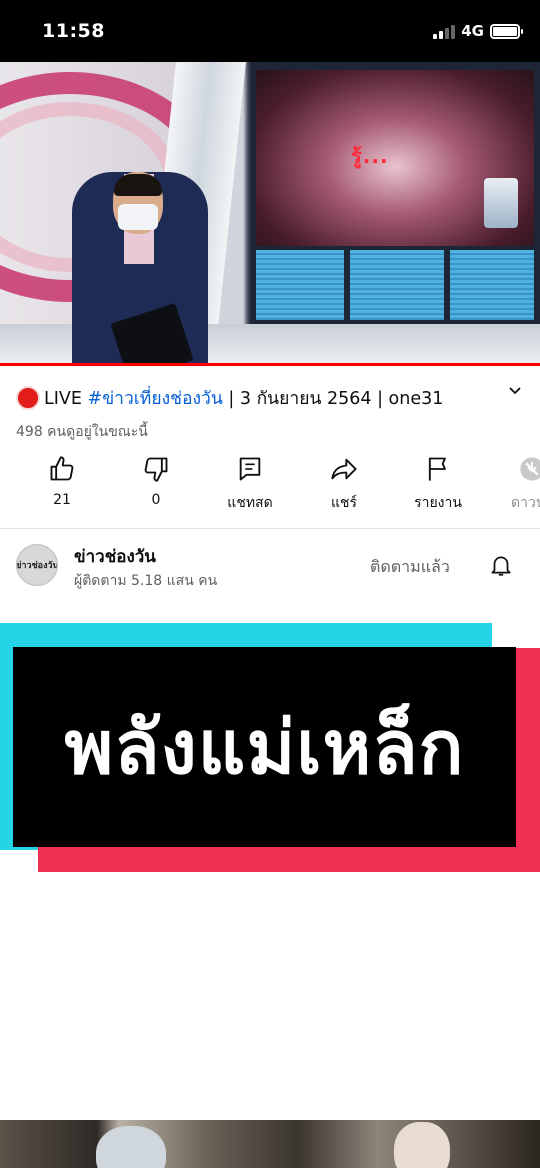  What do you see at coordinates (82, 432) in the screenshot?
I see `viewer-count: 498 คนดูอยู่ในขณะนี้` at bounding box center [82, 432].